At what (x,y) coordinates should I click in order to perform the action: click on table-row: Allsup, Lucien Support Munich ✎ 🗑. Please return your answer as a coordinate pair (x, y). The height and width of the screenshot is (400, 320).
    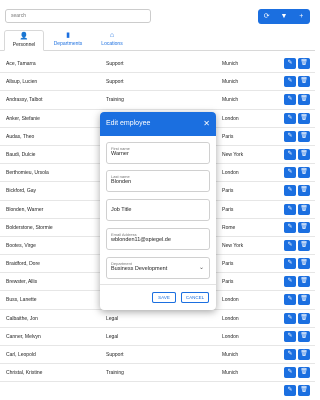
    Looking at the image, I should click on (157, 82).